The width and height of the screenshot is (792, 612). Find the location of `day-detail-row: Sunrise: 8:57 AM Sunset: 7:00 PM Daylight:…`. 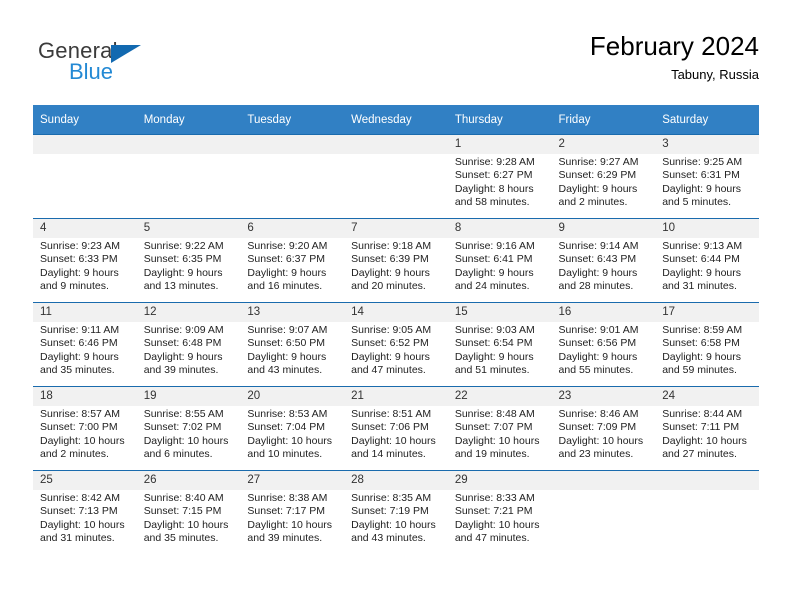

day-detail-row: Sunrise: 8:57 AM Sunset: 7:00 PM Daylight:… is located at coordinates (396, 438).